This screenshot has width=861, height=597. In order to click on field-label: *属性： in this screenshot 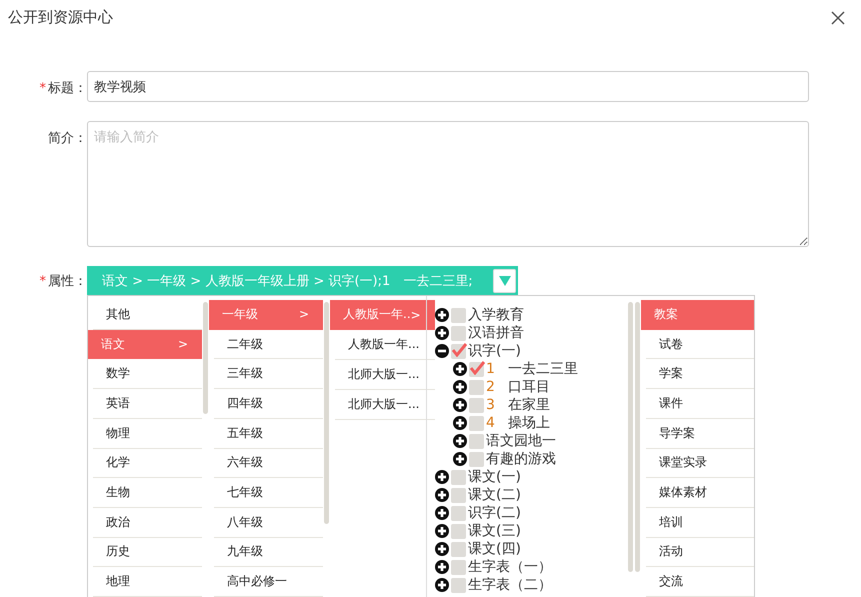, I will do `click(63, 281)`.